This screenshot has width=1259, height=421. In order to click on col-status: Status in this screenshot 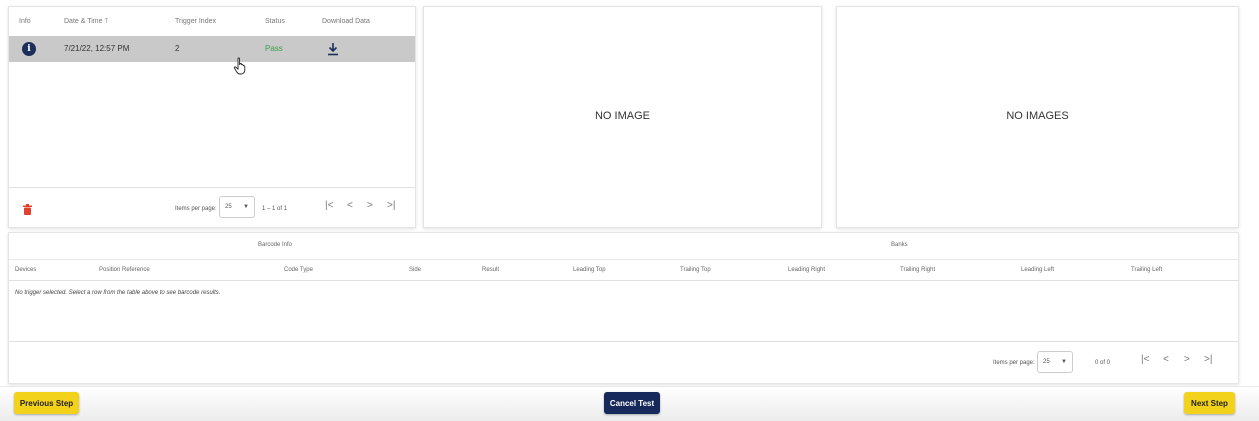, I will do `click(275, 22)`.